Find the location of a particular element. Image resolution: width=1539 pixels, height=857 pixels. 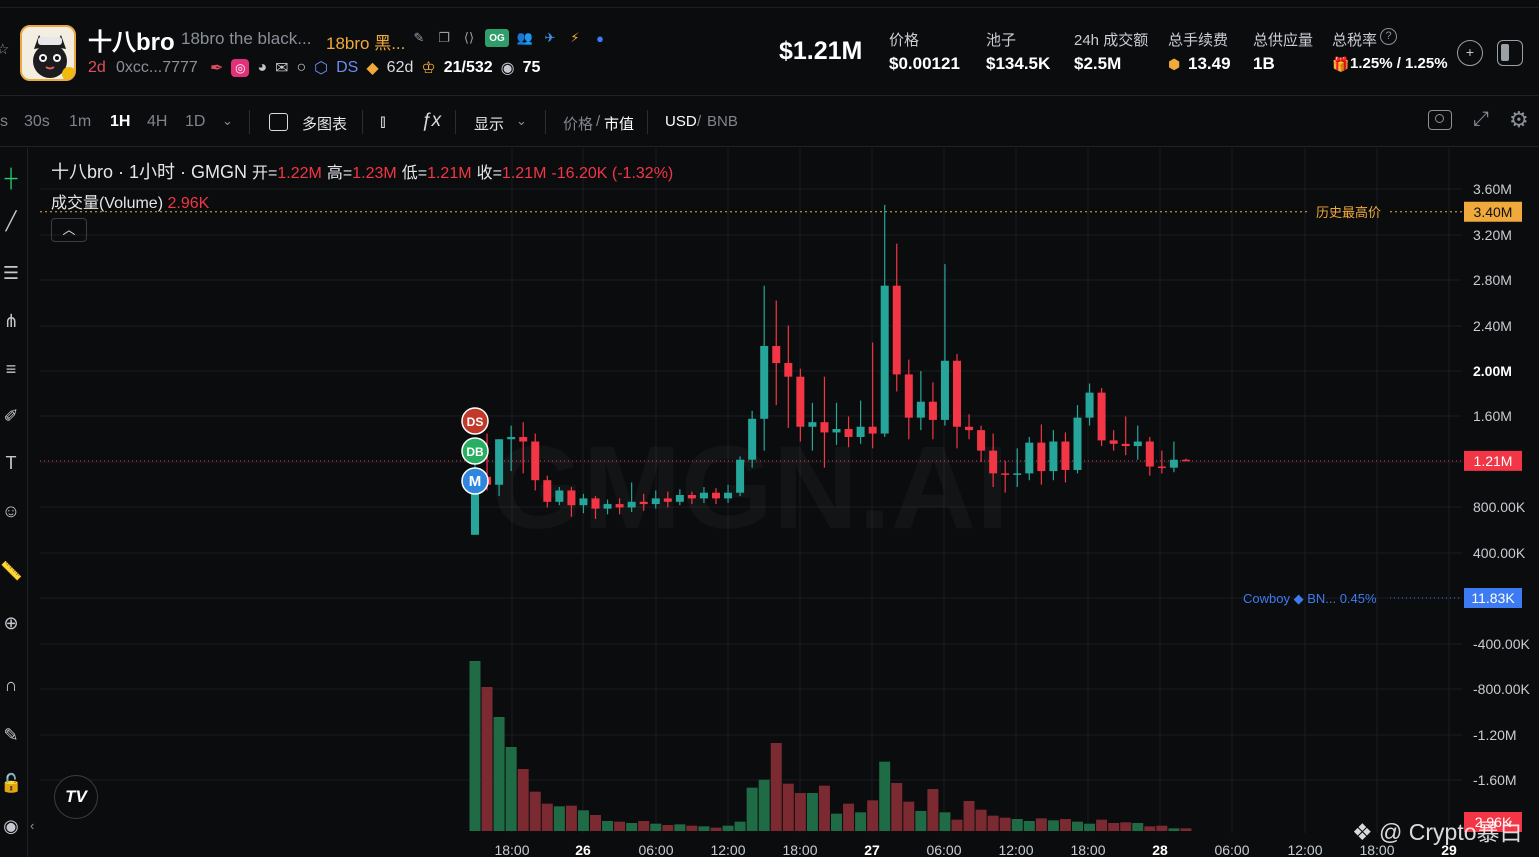

display-chevron-down-icon: ⌄ is located at coordinates (521, 121).